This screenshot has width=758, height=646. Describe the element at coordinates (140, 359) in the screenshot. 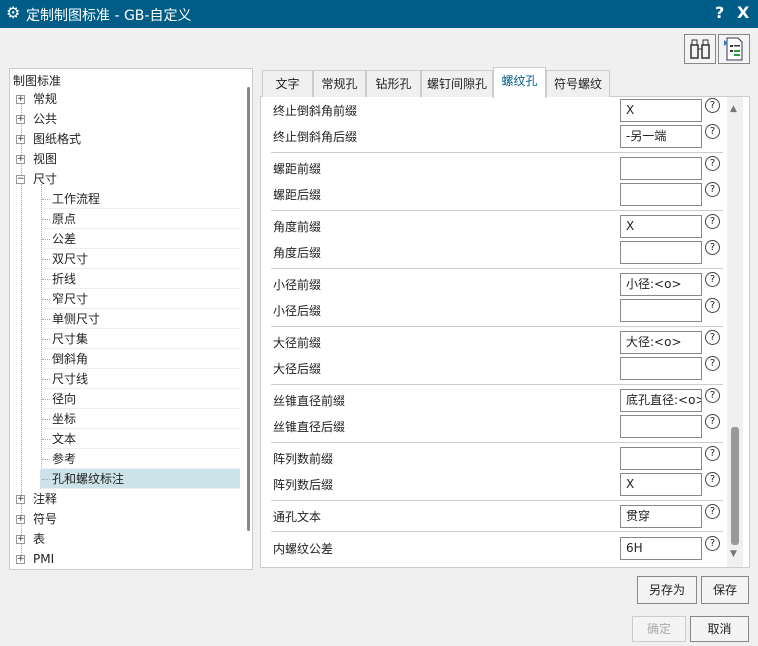

I see `tree-child-item: 倒斜角` at that location.